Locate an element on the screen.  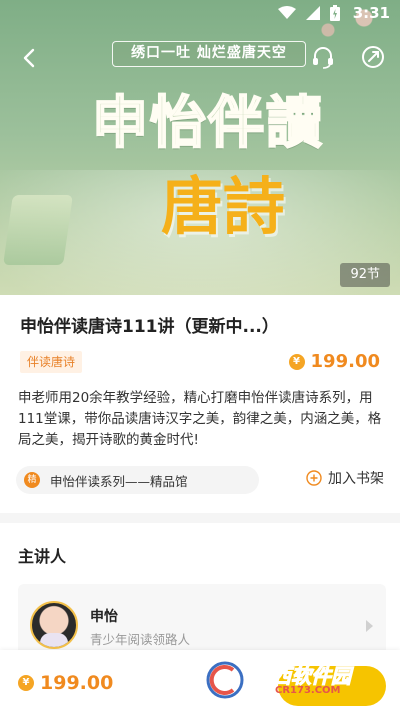
headphones-icon is located at coordinates (323, 57).